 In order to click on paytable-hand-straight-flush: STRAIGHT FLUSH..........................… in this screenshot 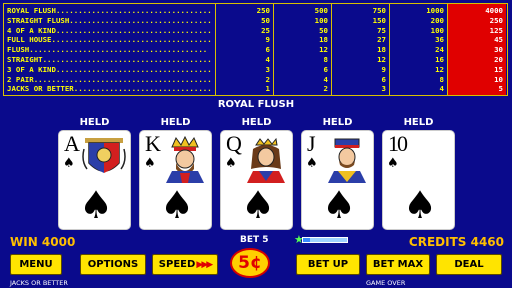, I will do `click(109, 20)`.